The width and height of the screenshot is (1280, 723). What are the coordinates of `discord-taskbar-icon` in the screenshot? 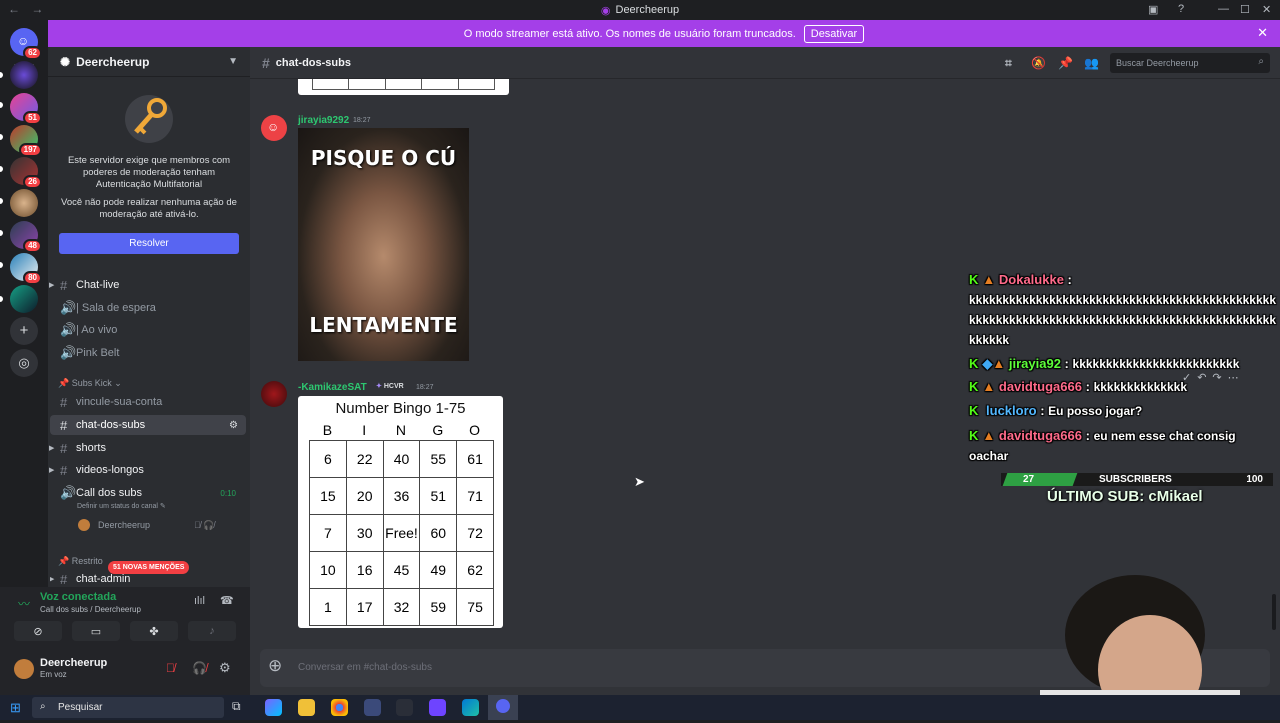 It's located at (503, 707).